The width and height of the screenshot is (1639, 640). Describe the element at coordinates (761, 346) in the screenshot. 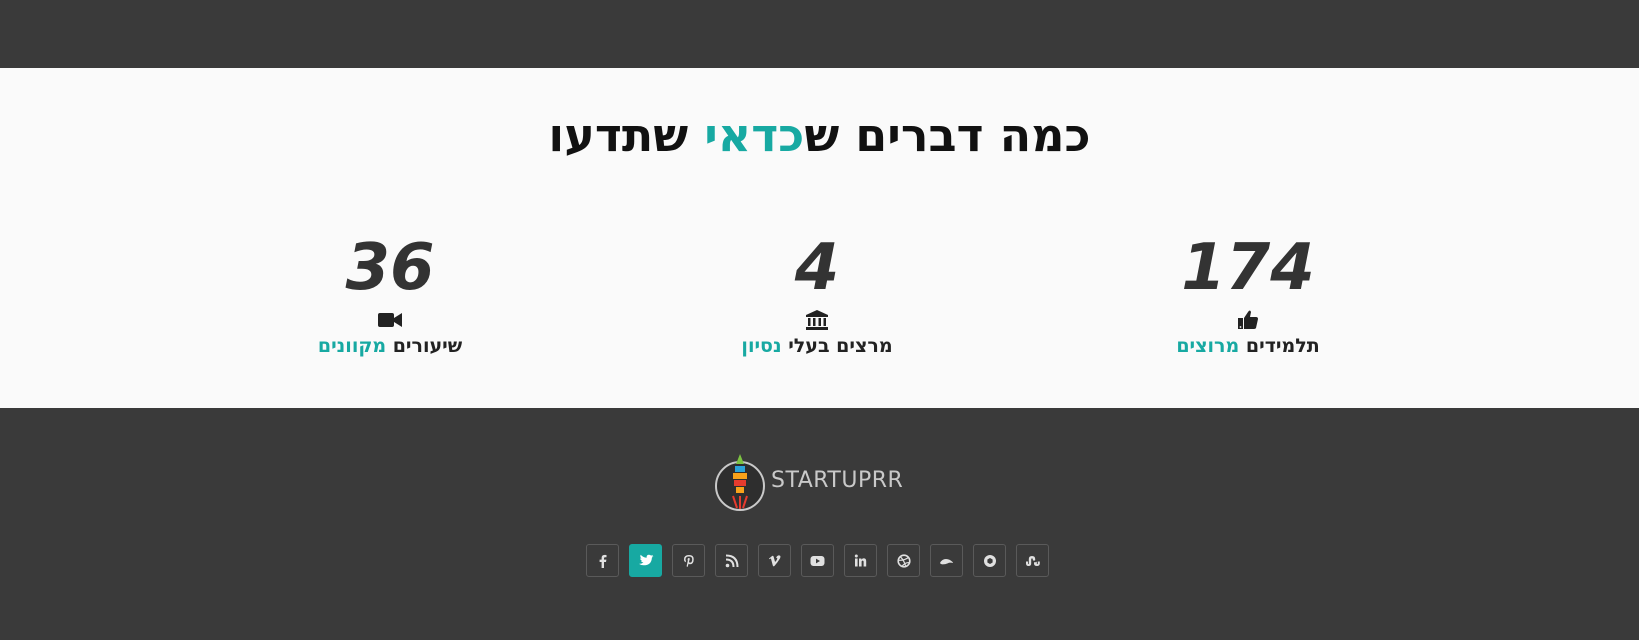

I see `stat-label-accent: נסיון` at that location.